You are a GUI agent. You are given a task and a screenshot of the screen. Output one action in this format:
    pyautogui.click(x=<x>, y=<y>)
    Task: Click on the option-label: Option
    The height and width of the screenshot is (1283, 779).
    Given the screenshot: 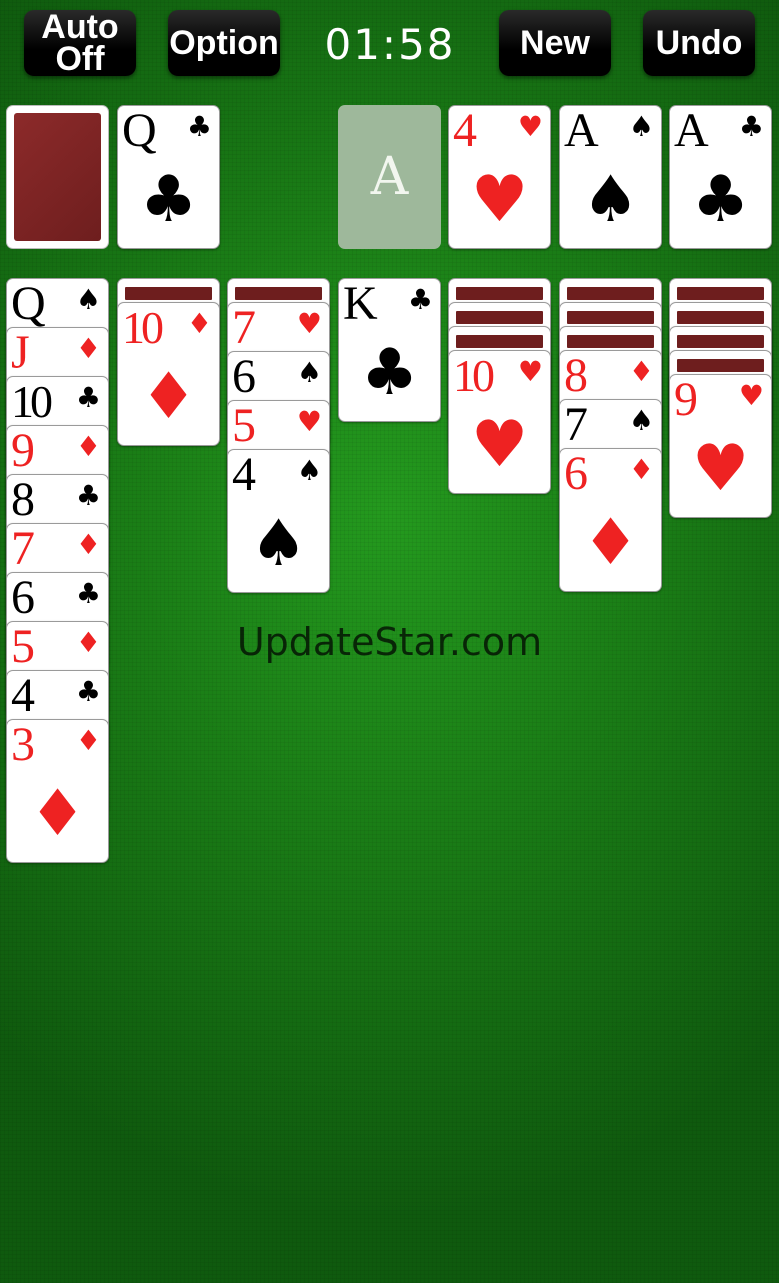 What is the action you would take?
    pyautogui.click(x=224, y=43)
    